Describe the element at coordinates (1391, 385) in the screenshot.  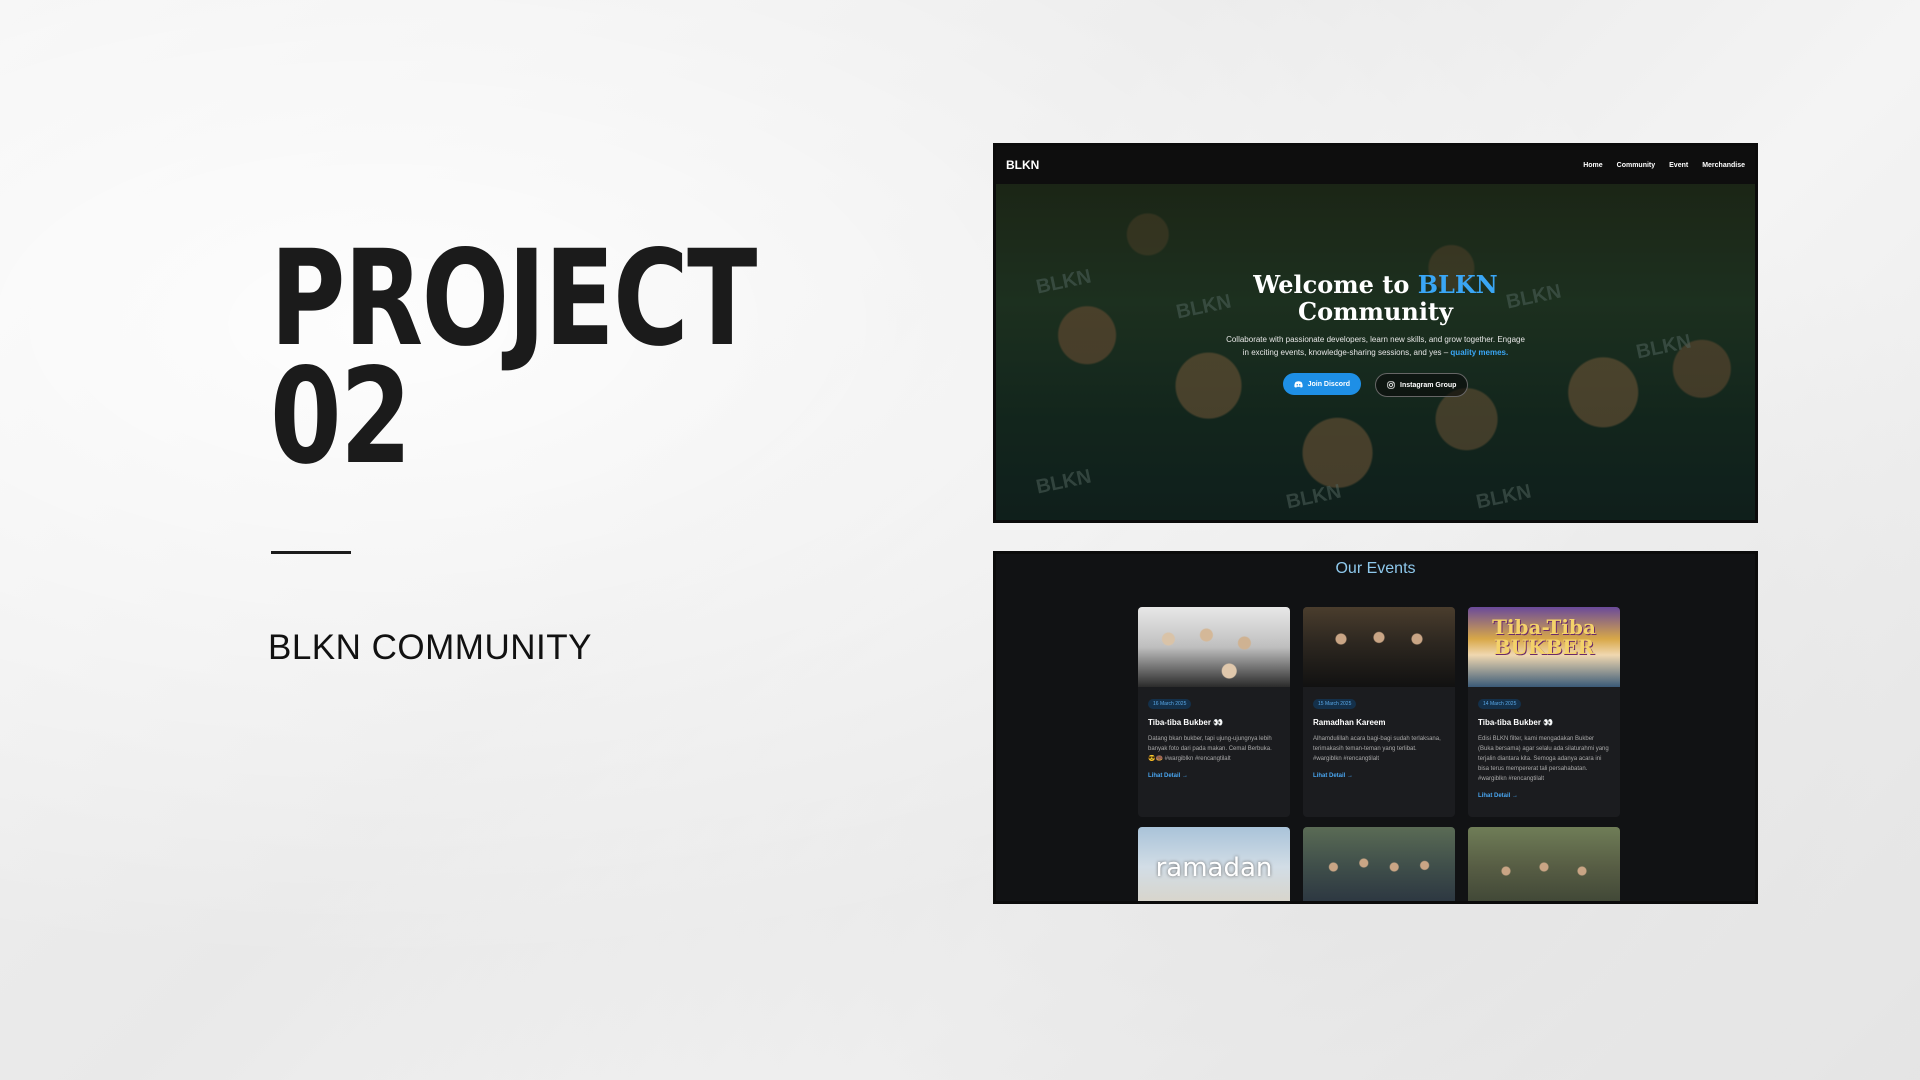
I see `instagram-icon` at that location.